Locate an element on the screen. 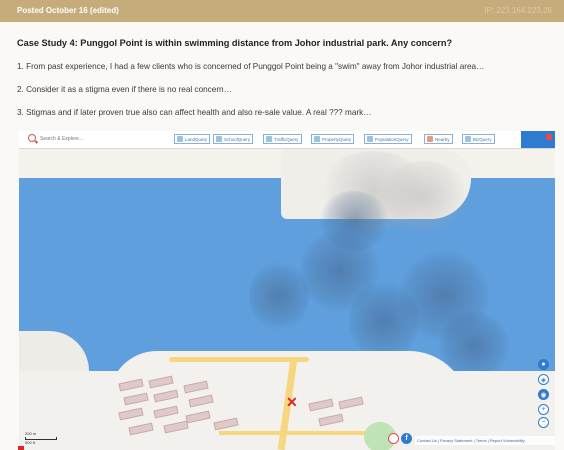 The image size is (564, 450). zoom-in-button: + is located at coordinates (543, 409).